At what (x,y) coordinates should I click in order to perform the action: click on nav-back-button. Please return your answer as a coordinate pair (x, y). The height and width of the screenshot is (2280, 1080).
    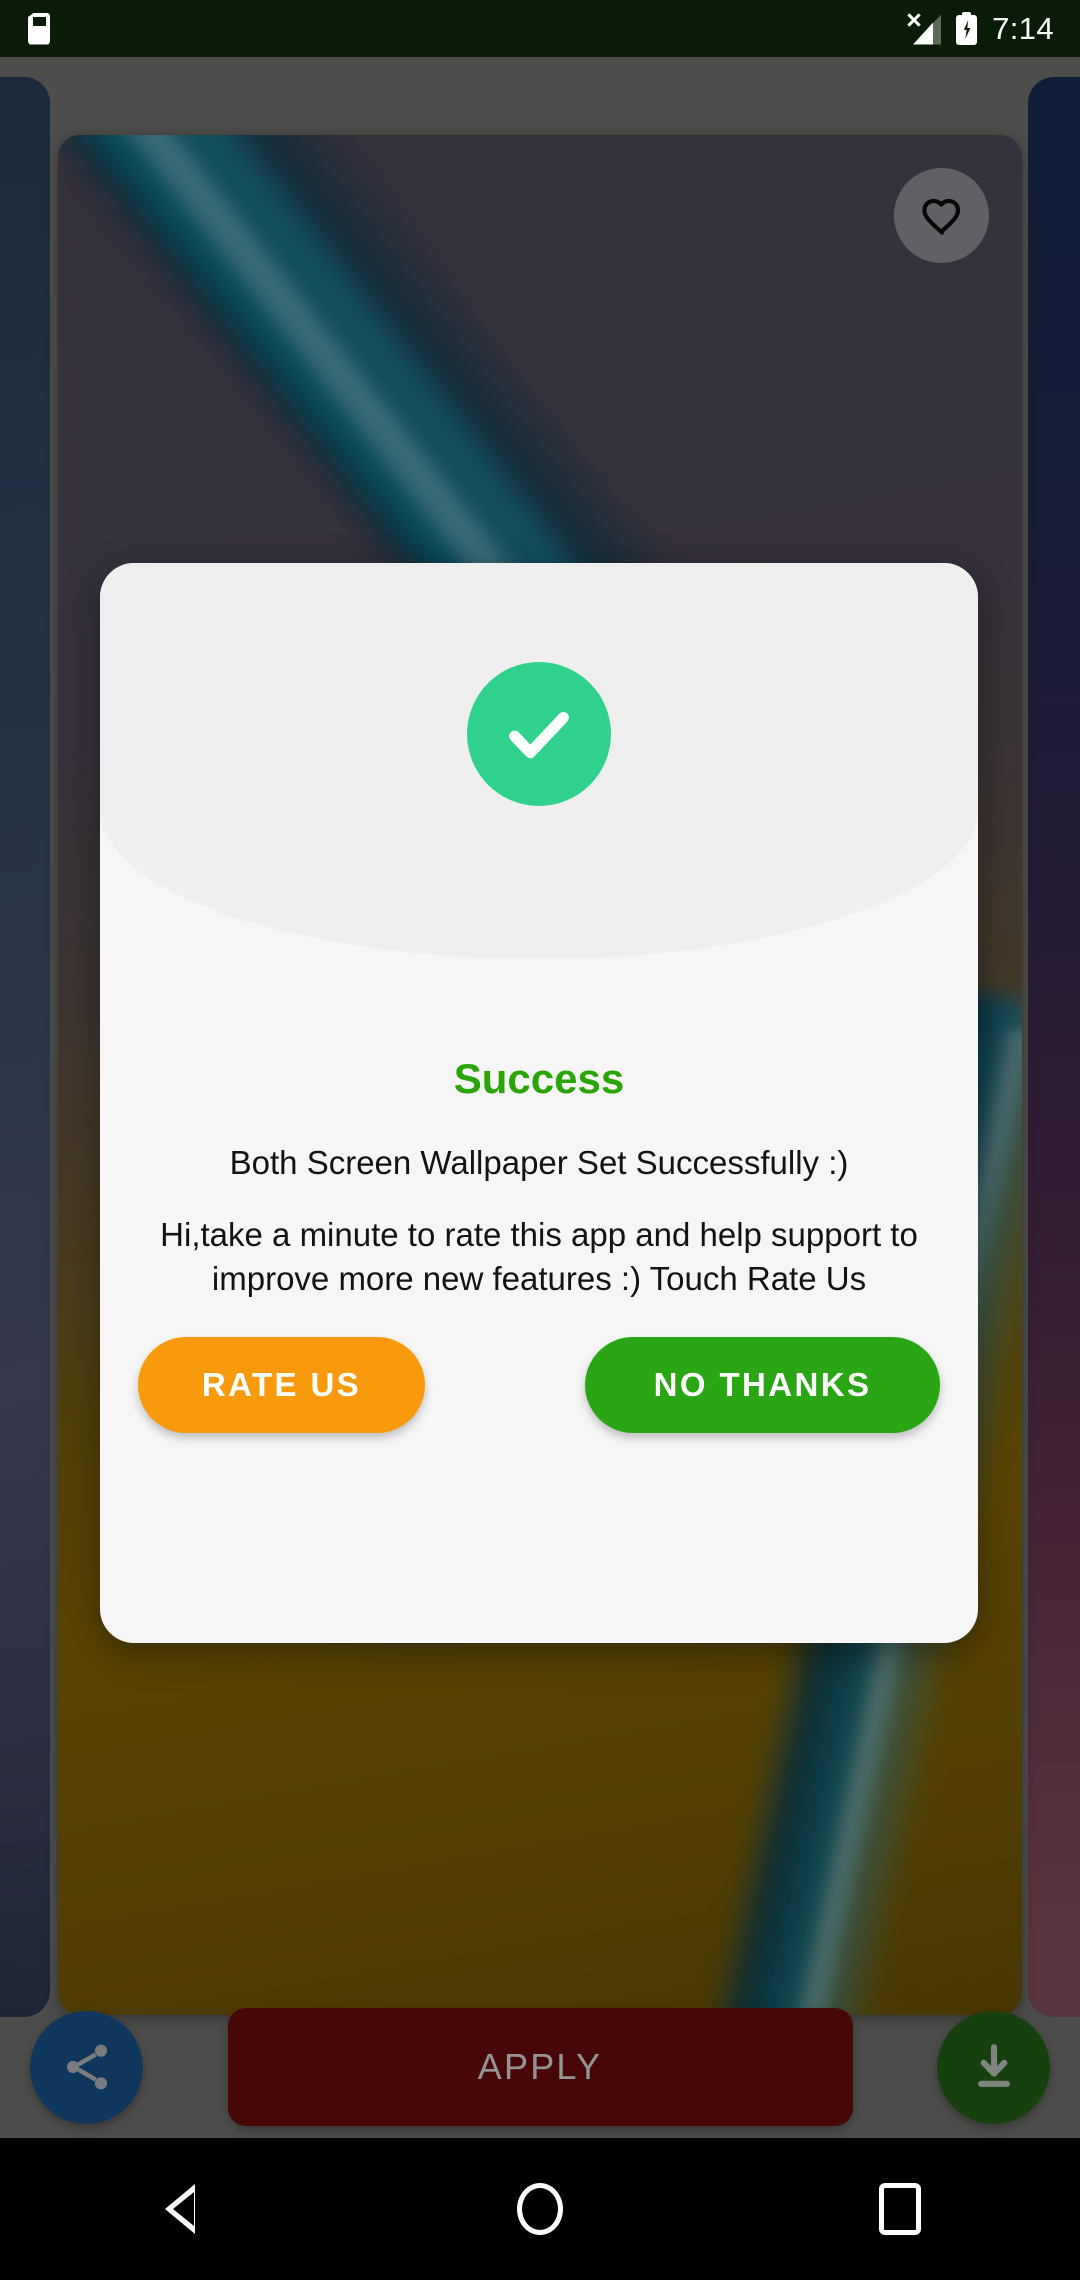
    Looking at the image, I should click on (180, 2209).